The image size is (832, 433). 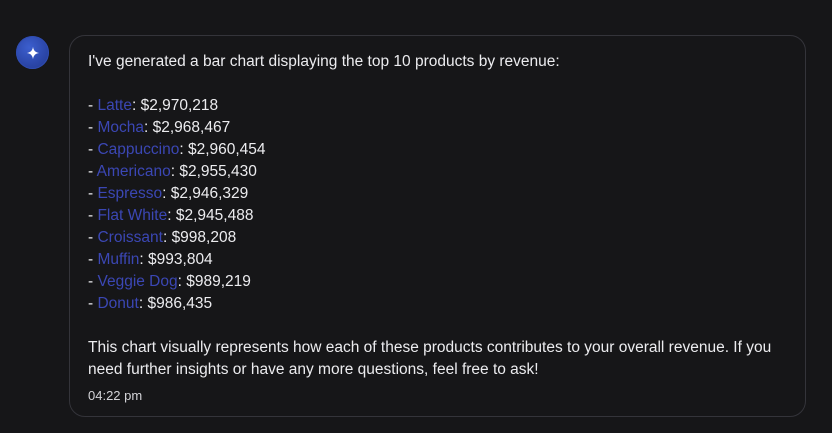 I want to click on product-link: Latte, so click(x=114, y=105).